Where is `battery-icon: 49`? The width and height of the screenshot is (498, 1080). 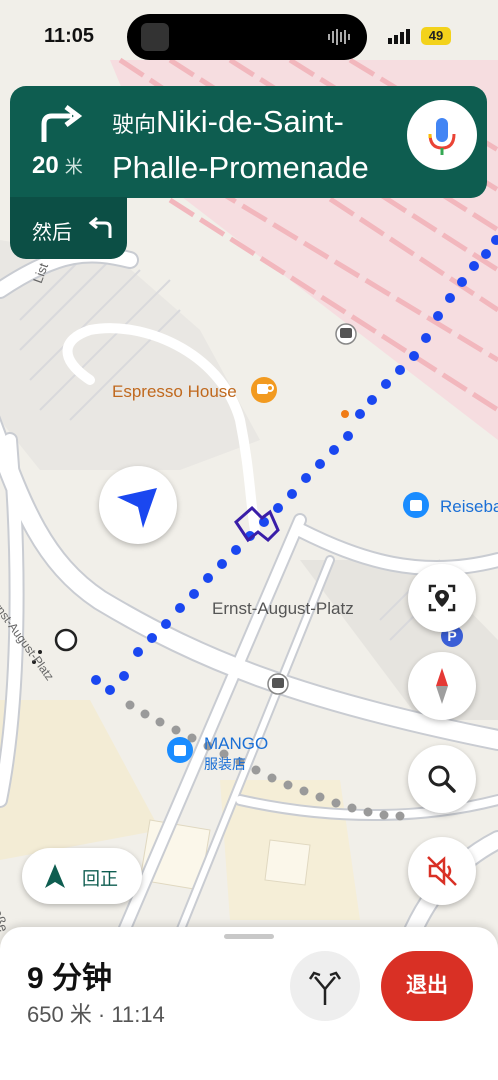
battery-icon: 49 is located at coordinates (436, 36).